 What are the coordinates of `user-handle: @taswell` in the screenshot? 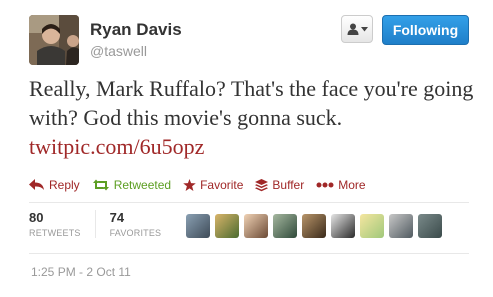 It's located at (118, 51).